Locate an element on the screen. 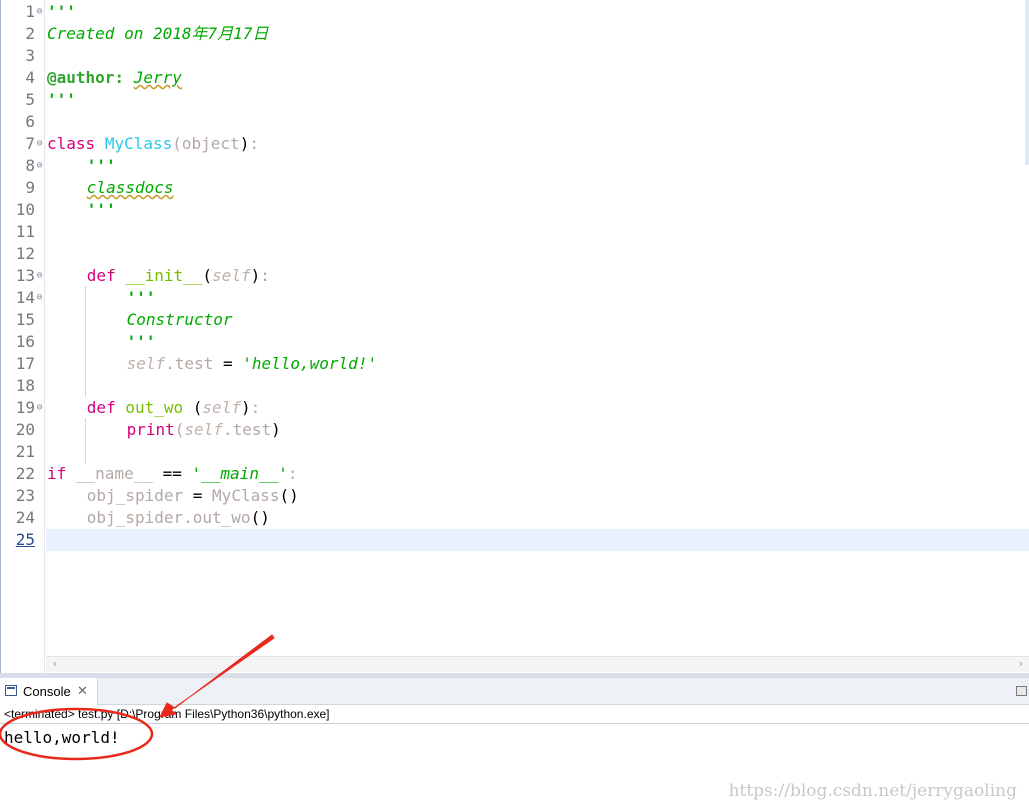 The image size is (1029, 809). code-token: if is located at coordinates (57, 473).